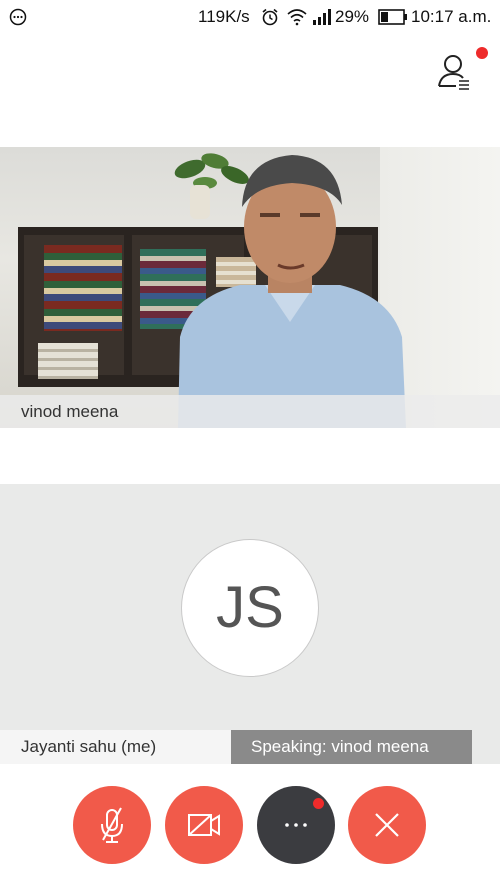 Image resolution: width=500 pixels, height=889 pixels. I want to click on avatar-initials: JS, so click(250, 607).